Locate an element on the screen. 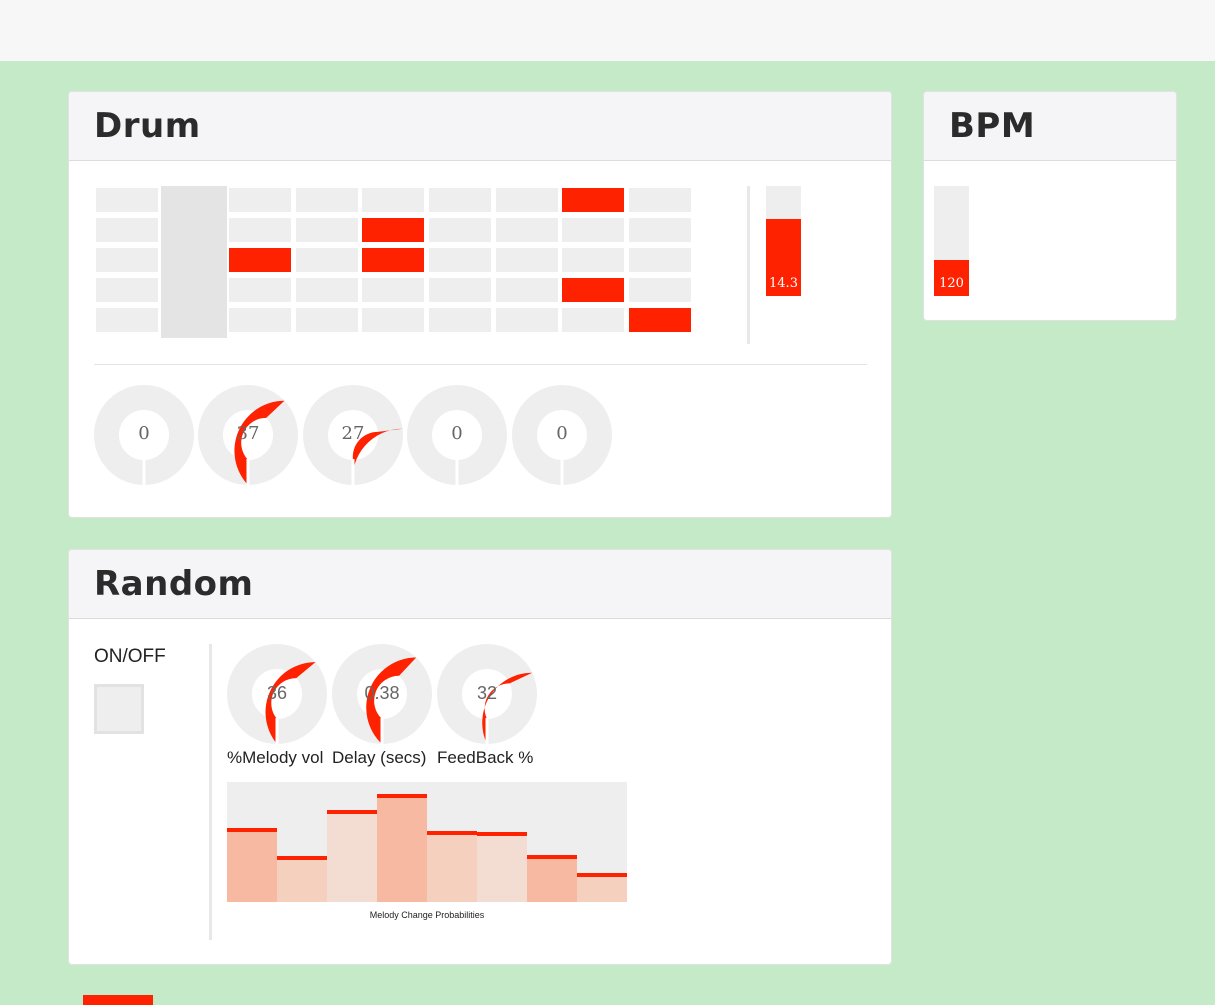  drum-dial: 37 is located at coordinates (248, 435).